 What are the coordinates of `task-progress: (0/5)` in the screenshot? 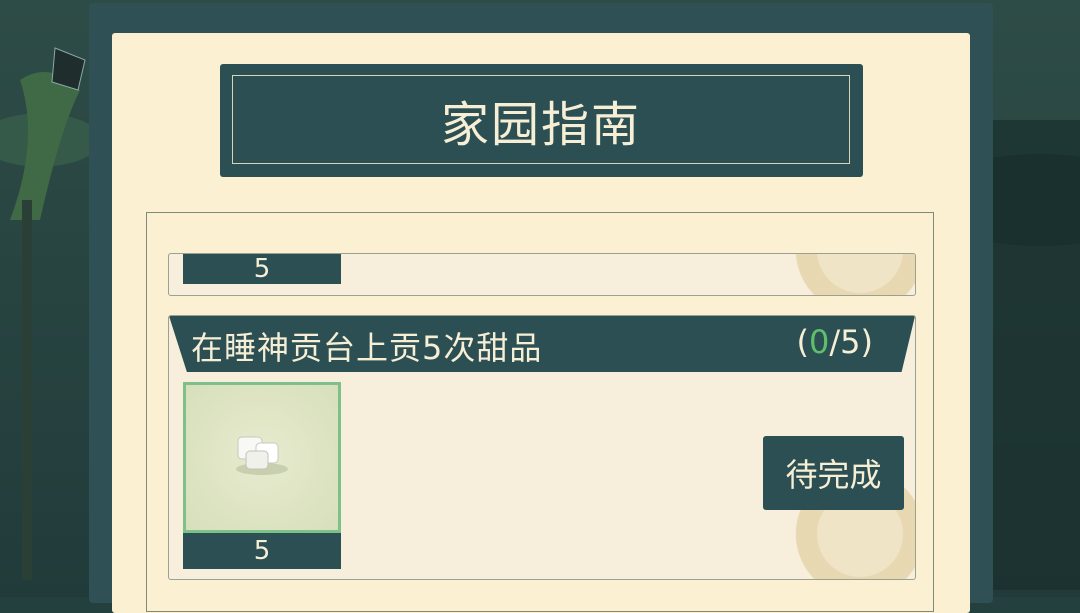 It's located at (835, 342).